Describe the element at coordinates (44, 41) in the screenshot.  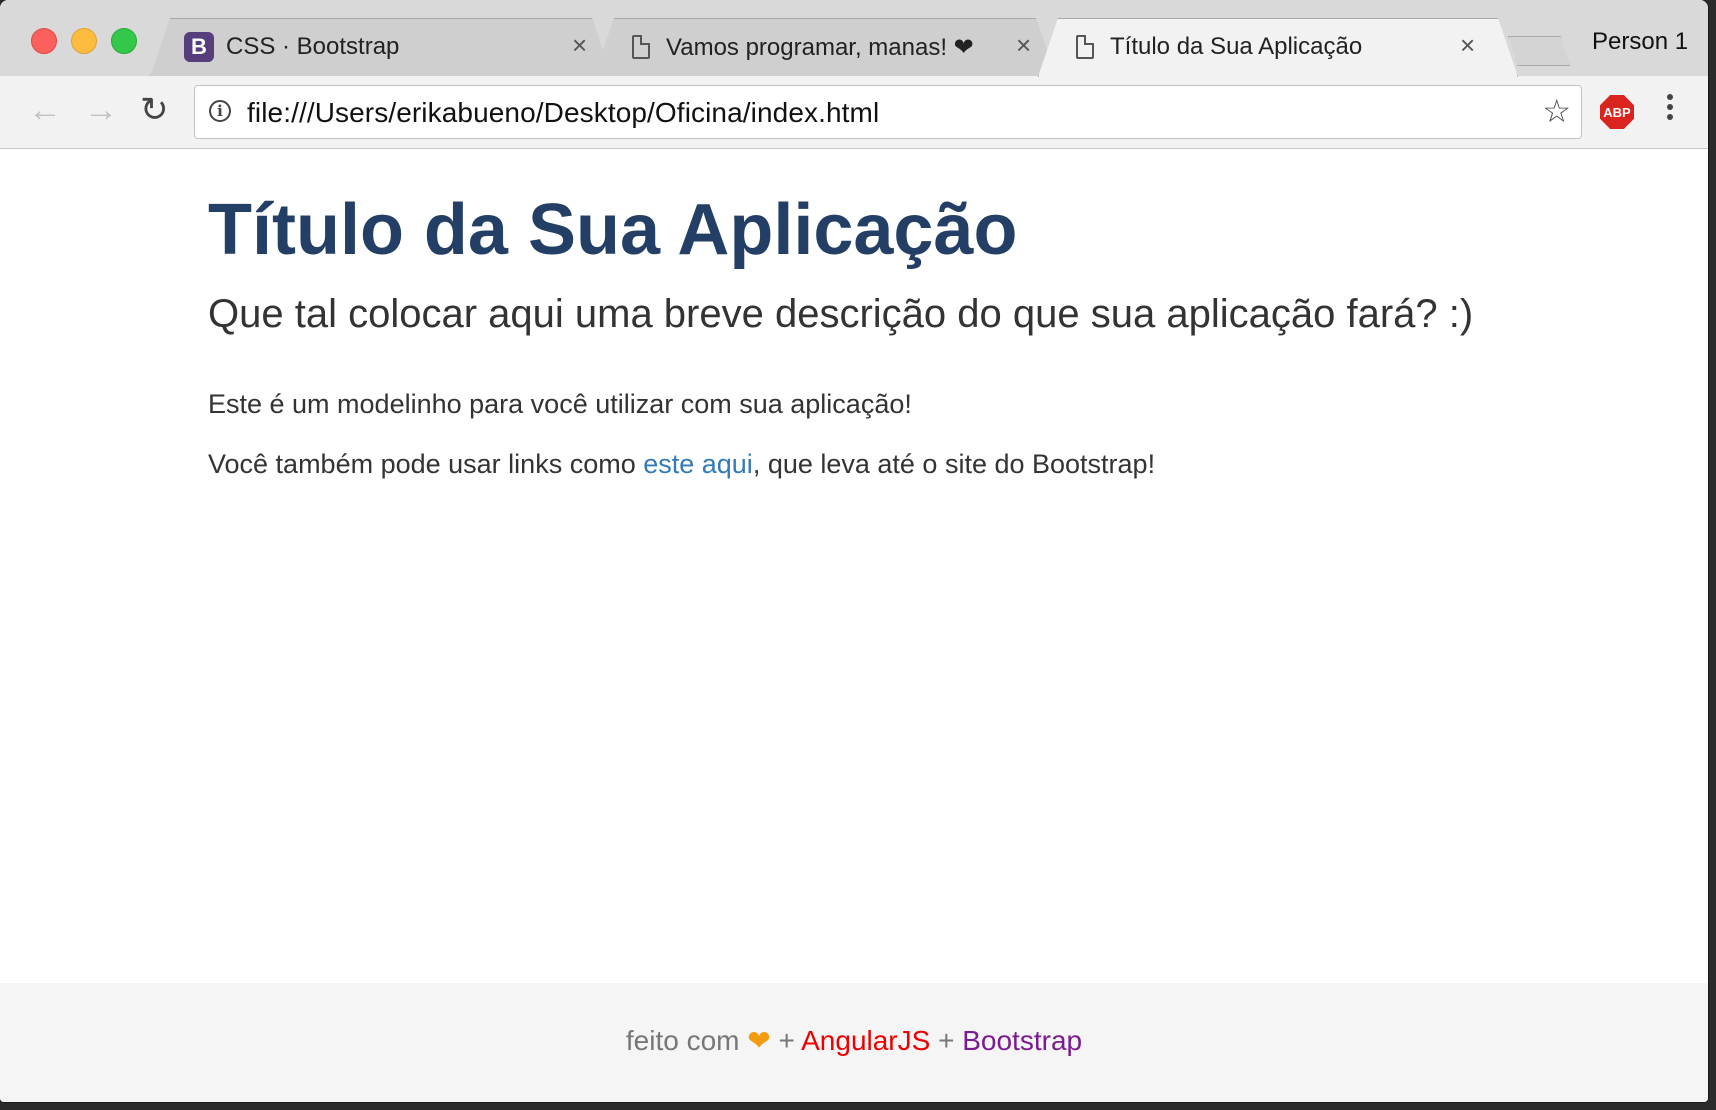
I see `close-window-button` at that location.